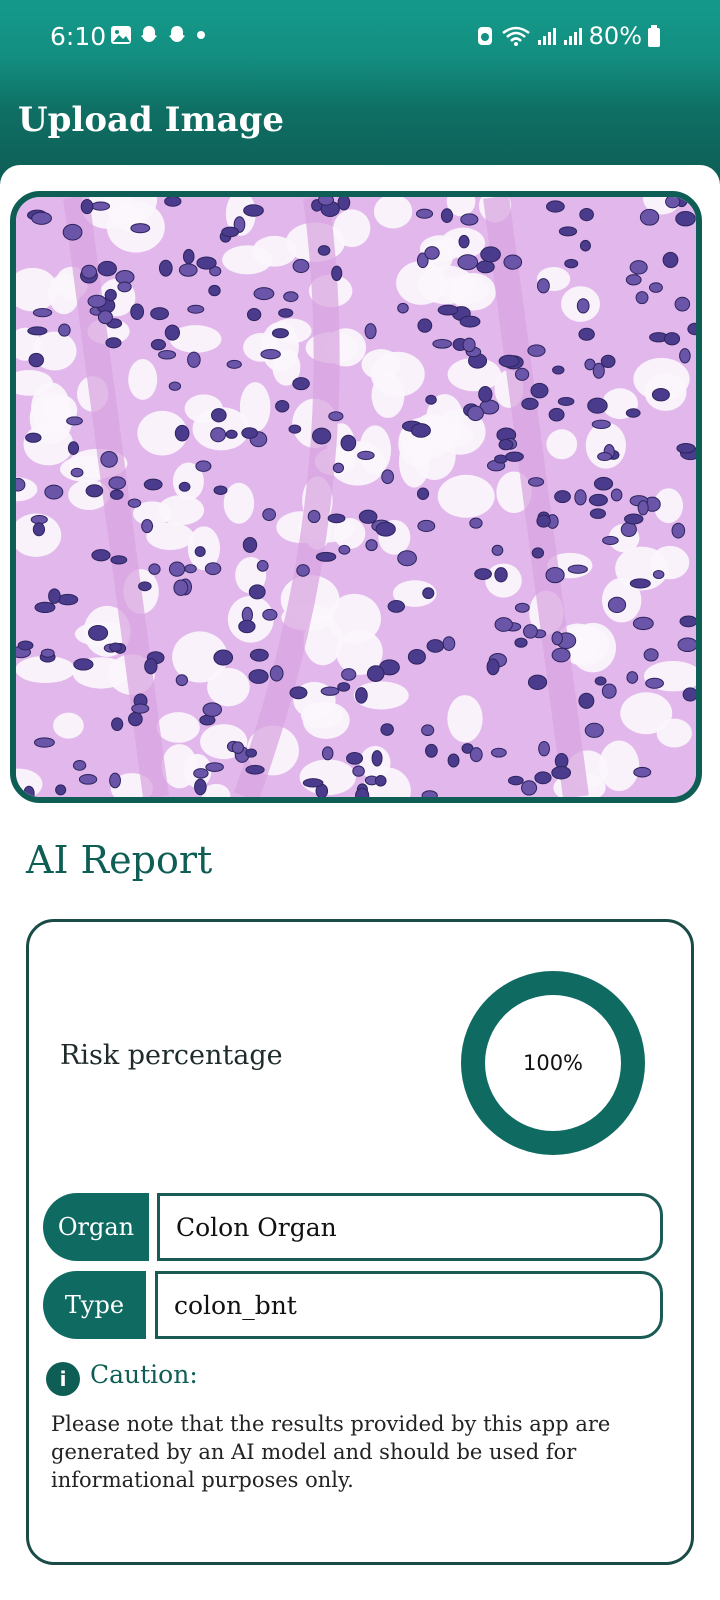  What do you see at coordinates (654, 36) in the screenshot?
I see `battery-icon` at bounding box center [654, 36].